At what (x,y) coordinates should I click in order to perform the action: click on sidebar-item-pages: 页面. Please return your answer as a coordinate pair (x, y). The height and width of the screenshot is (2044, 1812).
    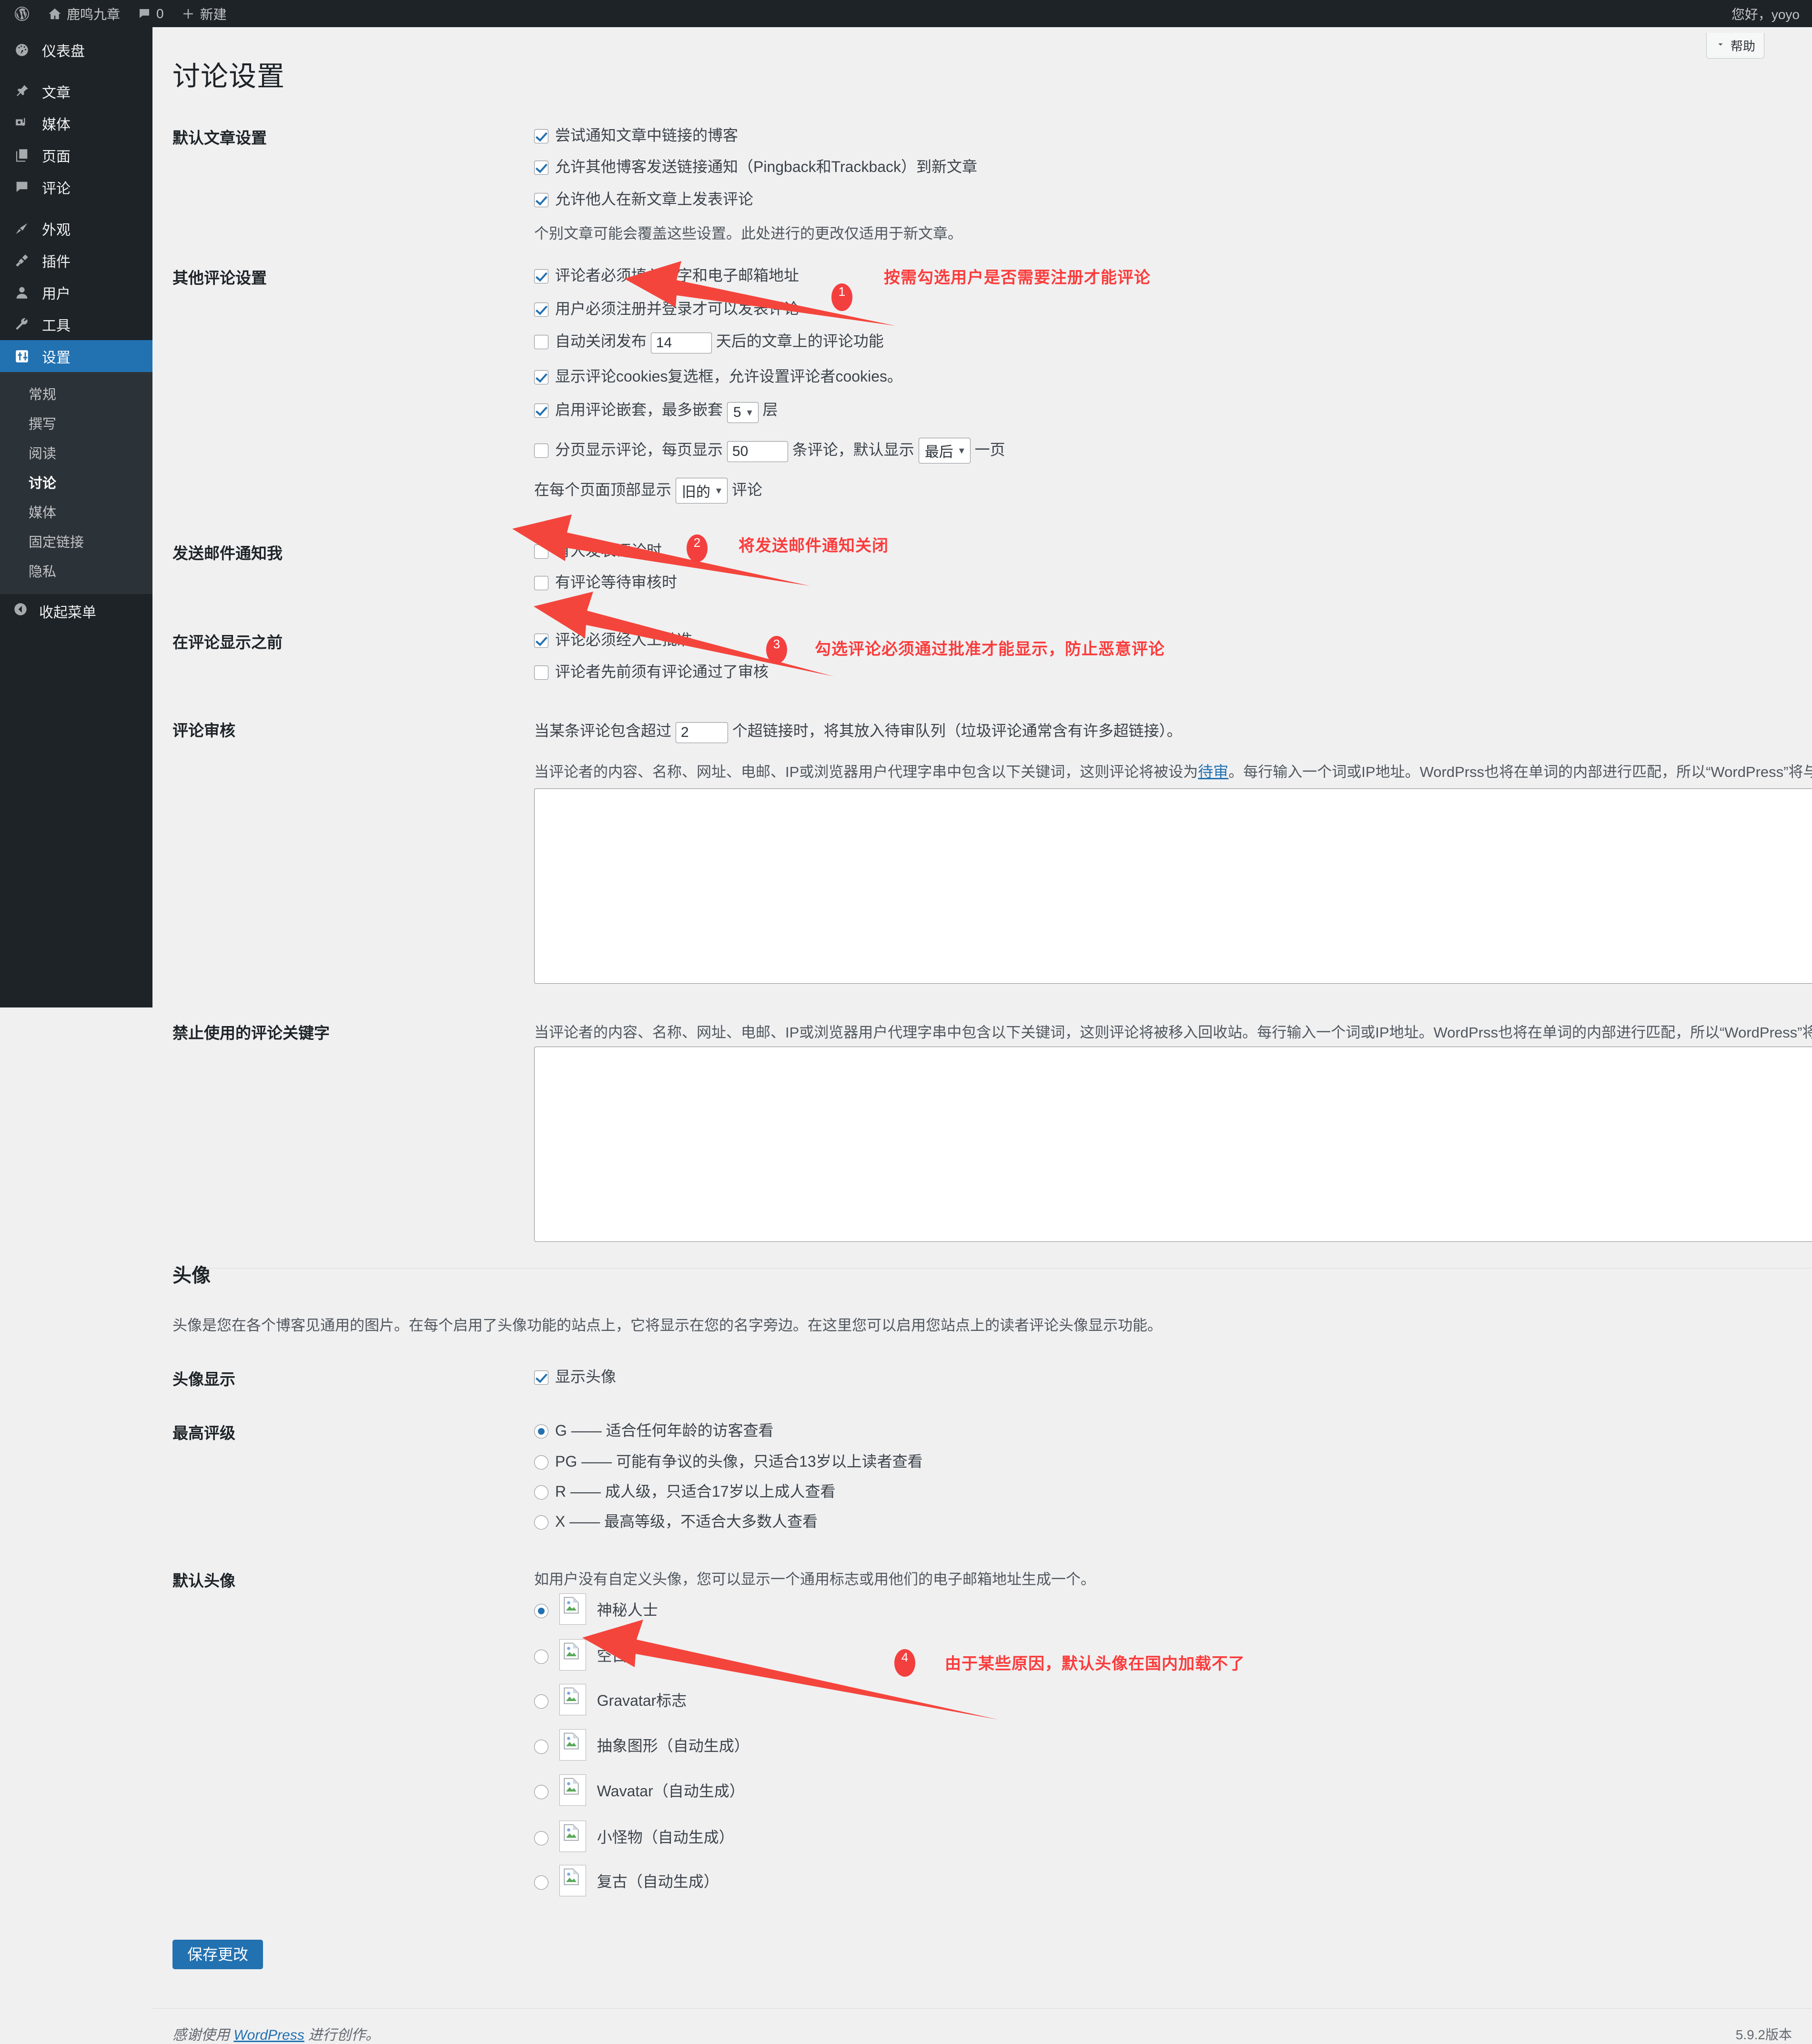
    Looking at the image, I should click on (76, 155).